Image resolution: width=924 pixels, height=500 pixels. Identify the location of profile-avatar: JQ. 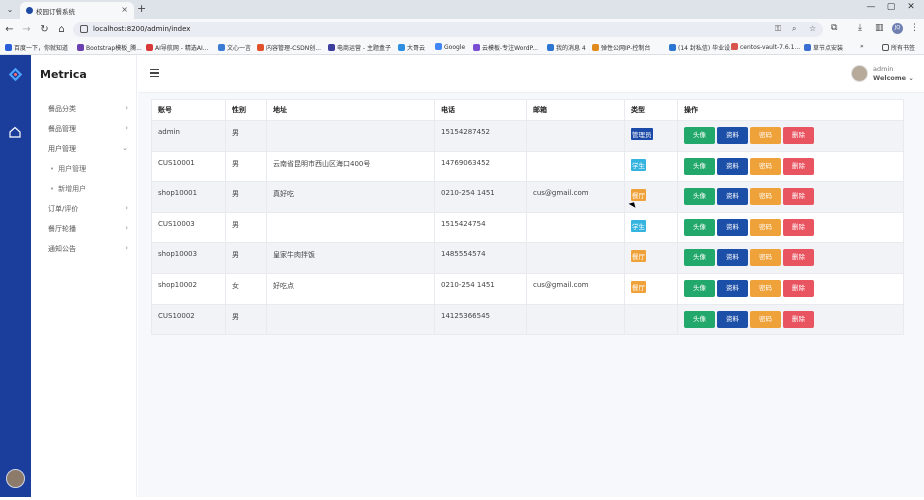
(897, 28).